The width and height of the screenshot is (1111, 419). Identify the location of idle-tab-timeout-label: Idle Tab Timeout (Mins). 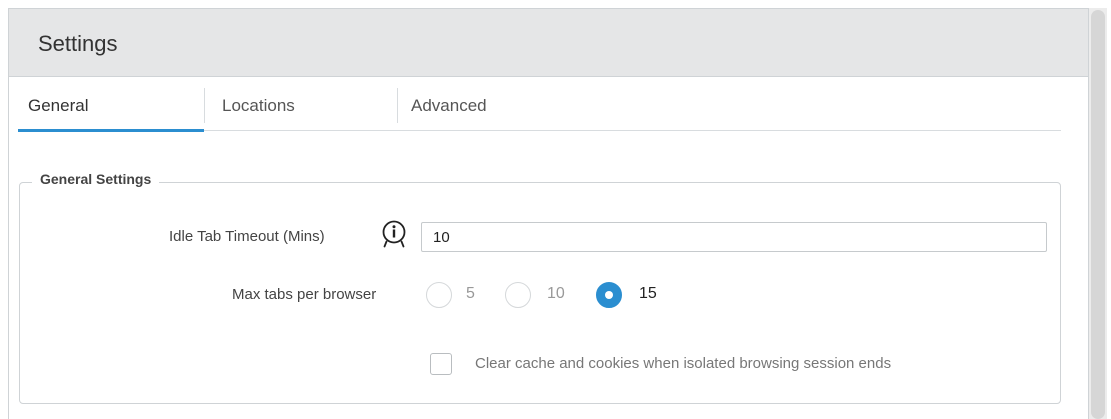
(247, 236).